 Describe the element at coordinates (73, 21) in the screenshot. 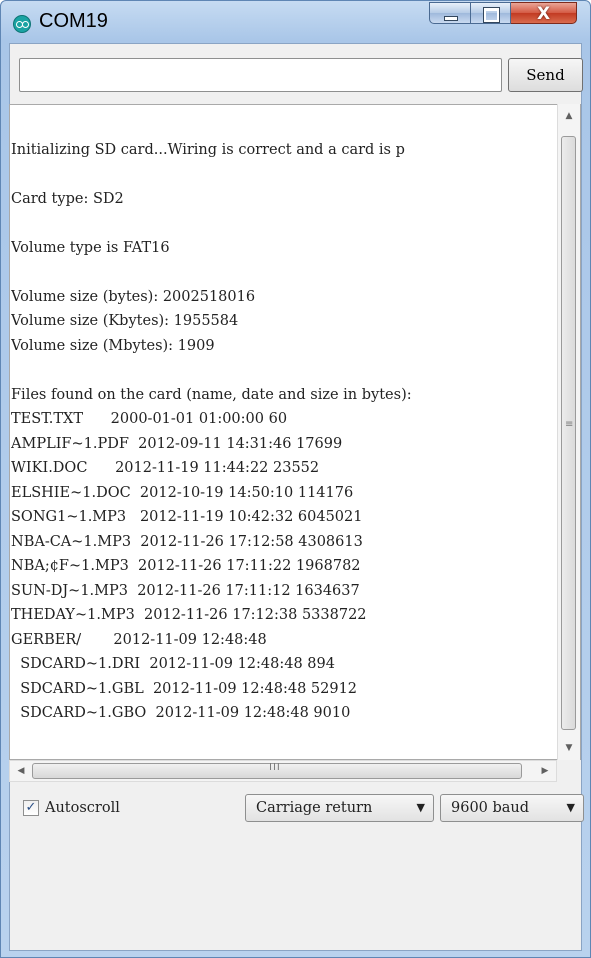

I see `window-title: COM19` at that location.